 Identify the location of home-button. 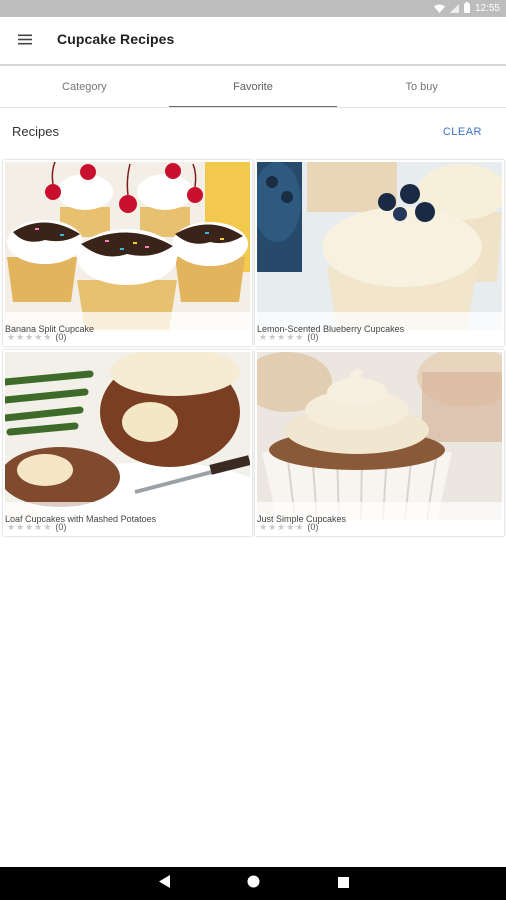
(253, 884).